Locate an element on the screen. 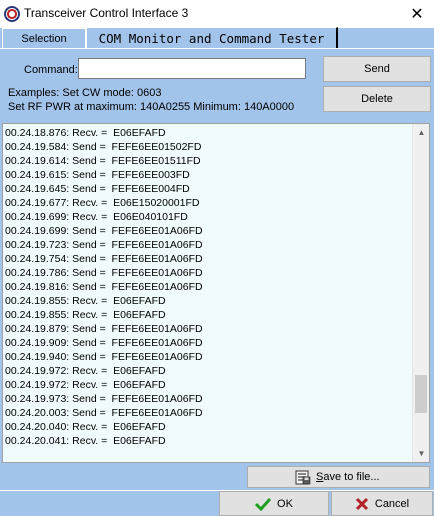 This screenshot has width=434, height=516. ok-button: OK is located at coordinates (274, 503).